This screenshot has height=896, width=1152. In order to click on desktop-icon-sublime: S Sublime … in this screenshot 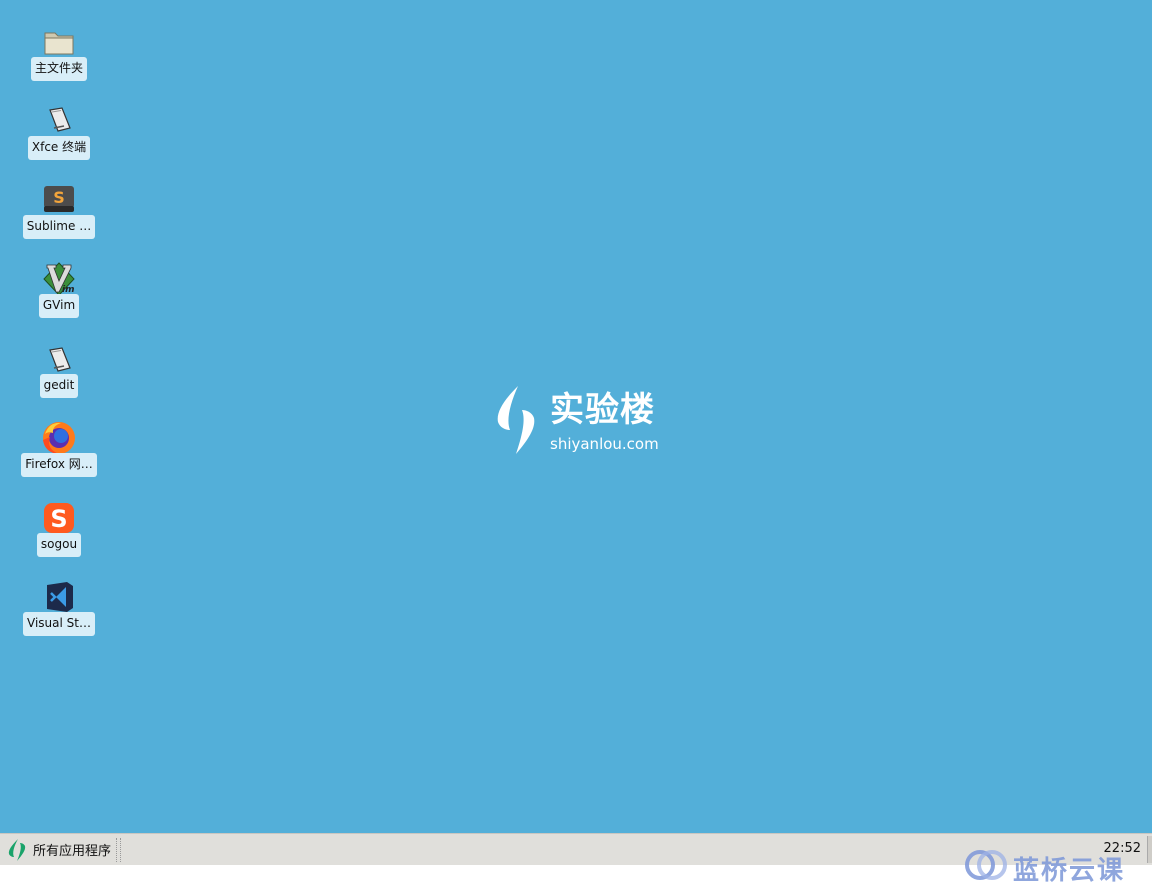, I will do `click(59, 222)`.